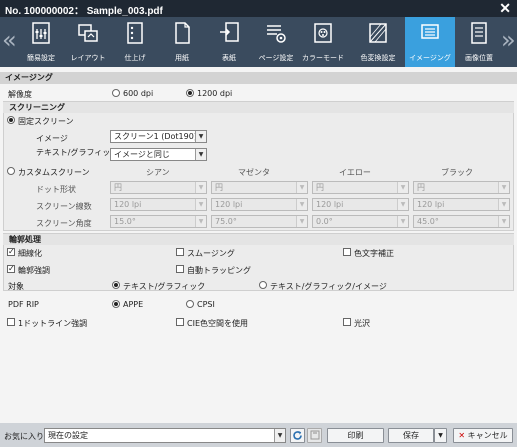 Image resolution: width=517 pixels, height=447 pixels. What do you see at coordinates (254, 172) in the screenshot?
I see `column-magenta: マゼンタ` at bounding box center [254, 172].